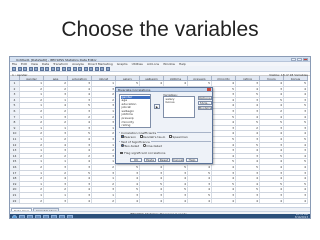 The height and width of the screenshot is (240, 320). Describe the element at coordinates (25, 69) in the screenshot. I see `print-icon` at that location.